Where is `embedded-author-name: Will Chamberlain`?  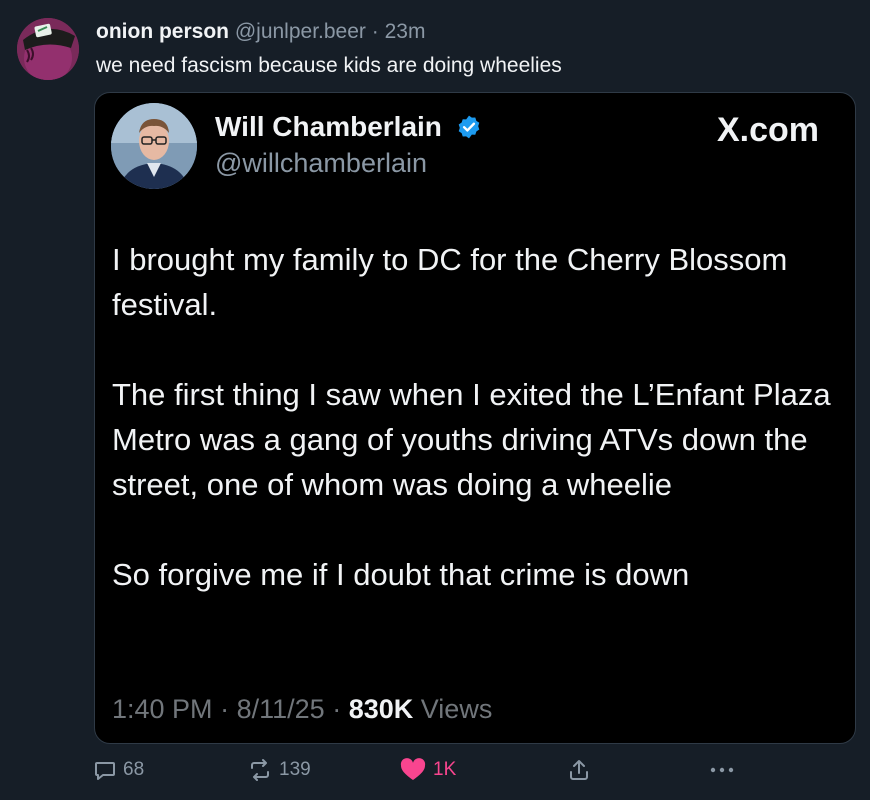 embedded-author-name: Will Chamberlain is located at coordinates (348, 129).